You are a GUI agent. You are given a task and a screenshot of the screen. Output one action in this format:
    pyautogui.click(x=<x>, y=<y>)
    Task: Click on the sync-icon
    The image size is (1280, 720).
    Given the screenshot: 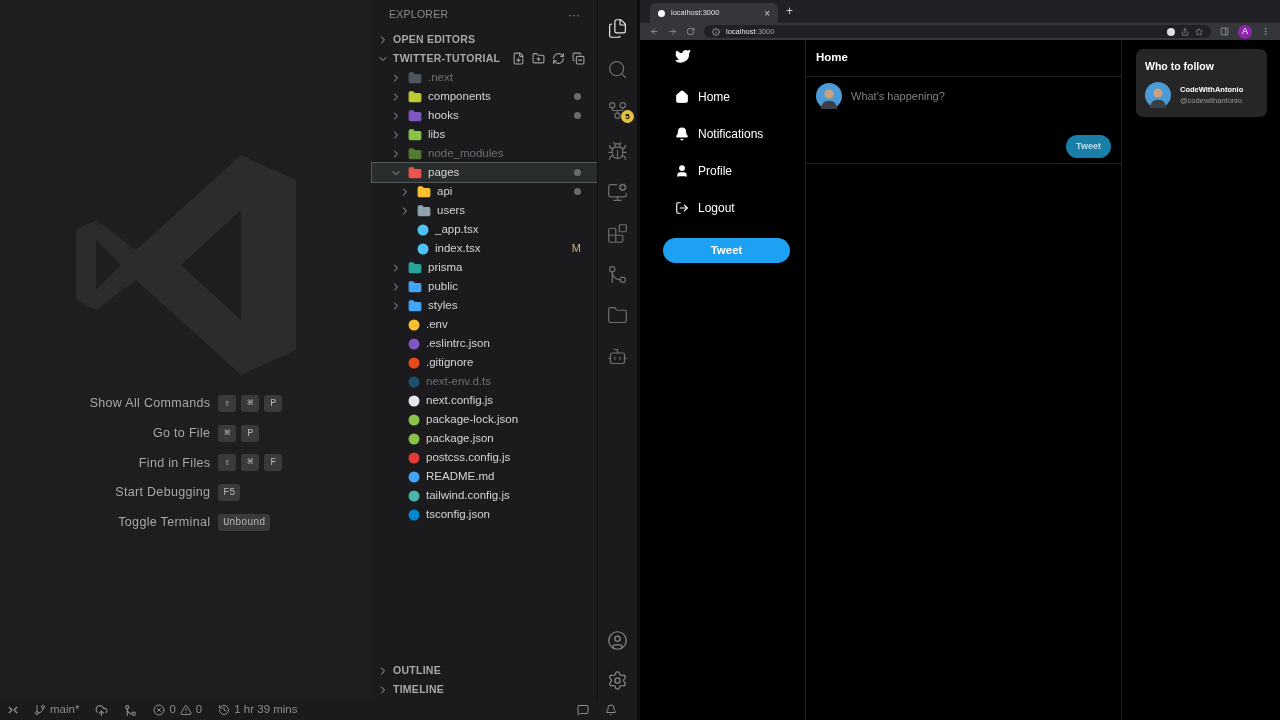 What is the action you would take?
    pyautogui.click(x=102, y=710)
    